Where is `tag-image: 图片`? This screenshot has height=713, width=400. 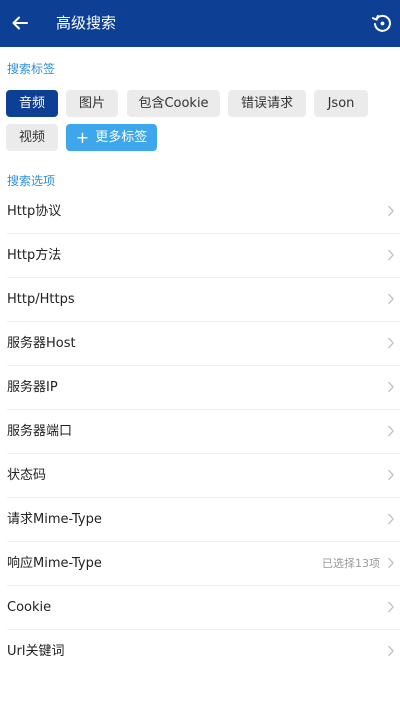 tag-image: 图片 is located at coordinates (92, 103).